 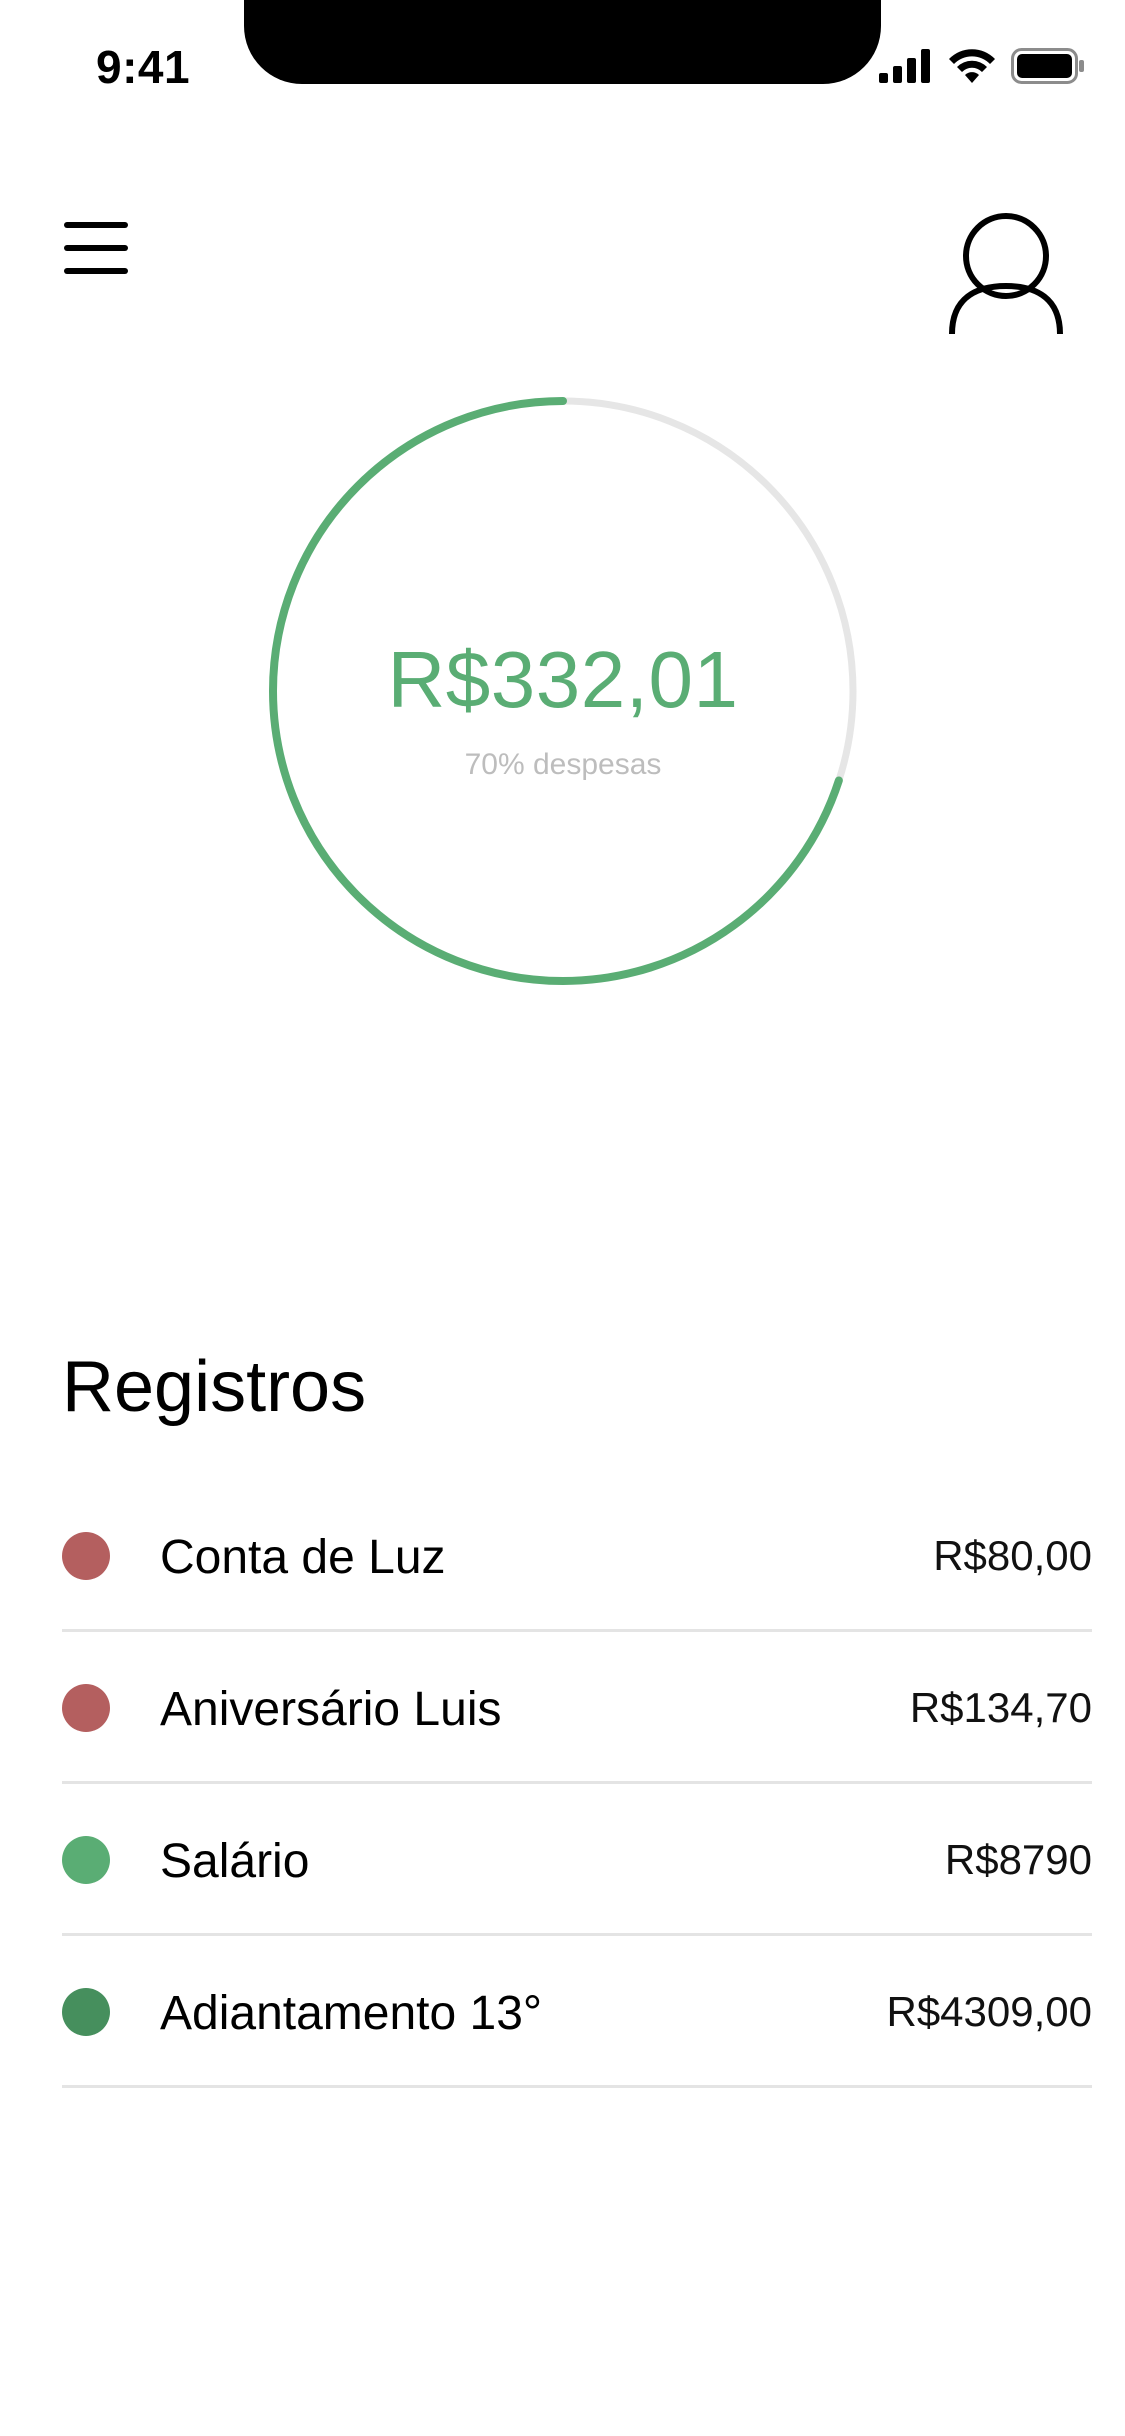 What do you see at coordinates (96, 225) in the screenshot?
I see `hamburger-menu-icon` at bounding box center [96, 225].